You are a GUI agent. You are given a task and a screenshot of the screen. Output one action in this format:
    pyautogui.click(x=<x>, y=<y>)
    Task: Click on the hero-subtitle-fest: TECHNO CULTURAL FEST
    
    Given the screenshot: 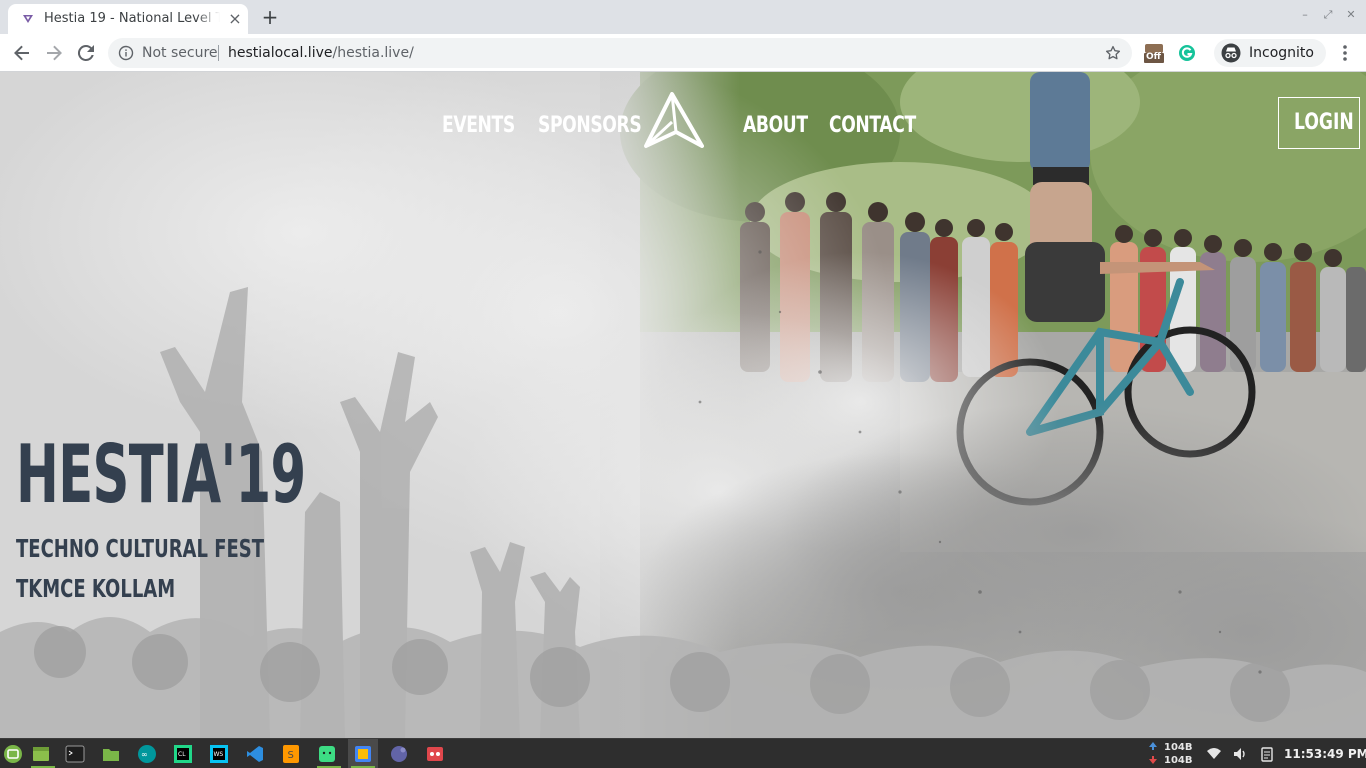 What is the action you would take?
    pyautogui.click(x=140, y=548)
    